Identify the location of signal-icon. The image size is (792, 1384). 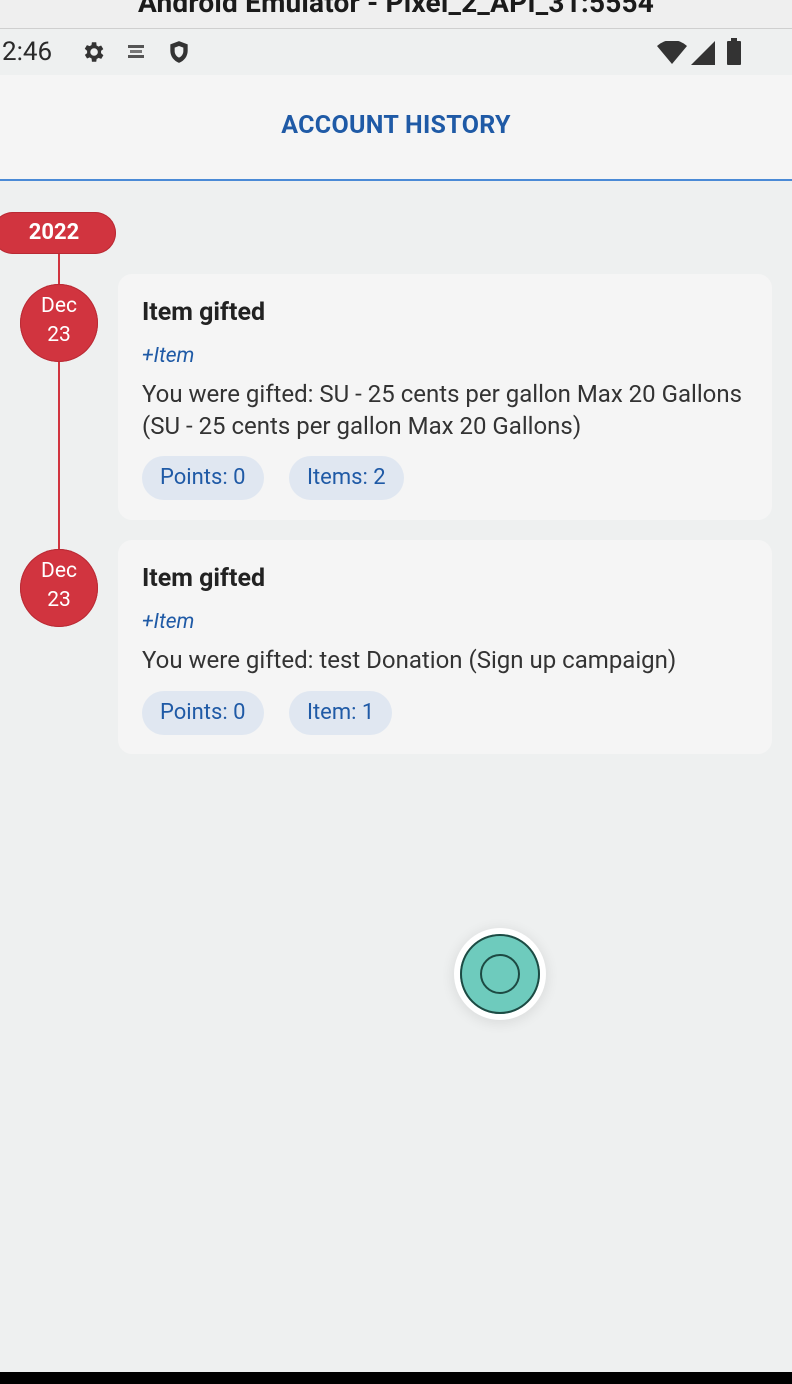
(703, 55).